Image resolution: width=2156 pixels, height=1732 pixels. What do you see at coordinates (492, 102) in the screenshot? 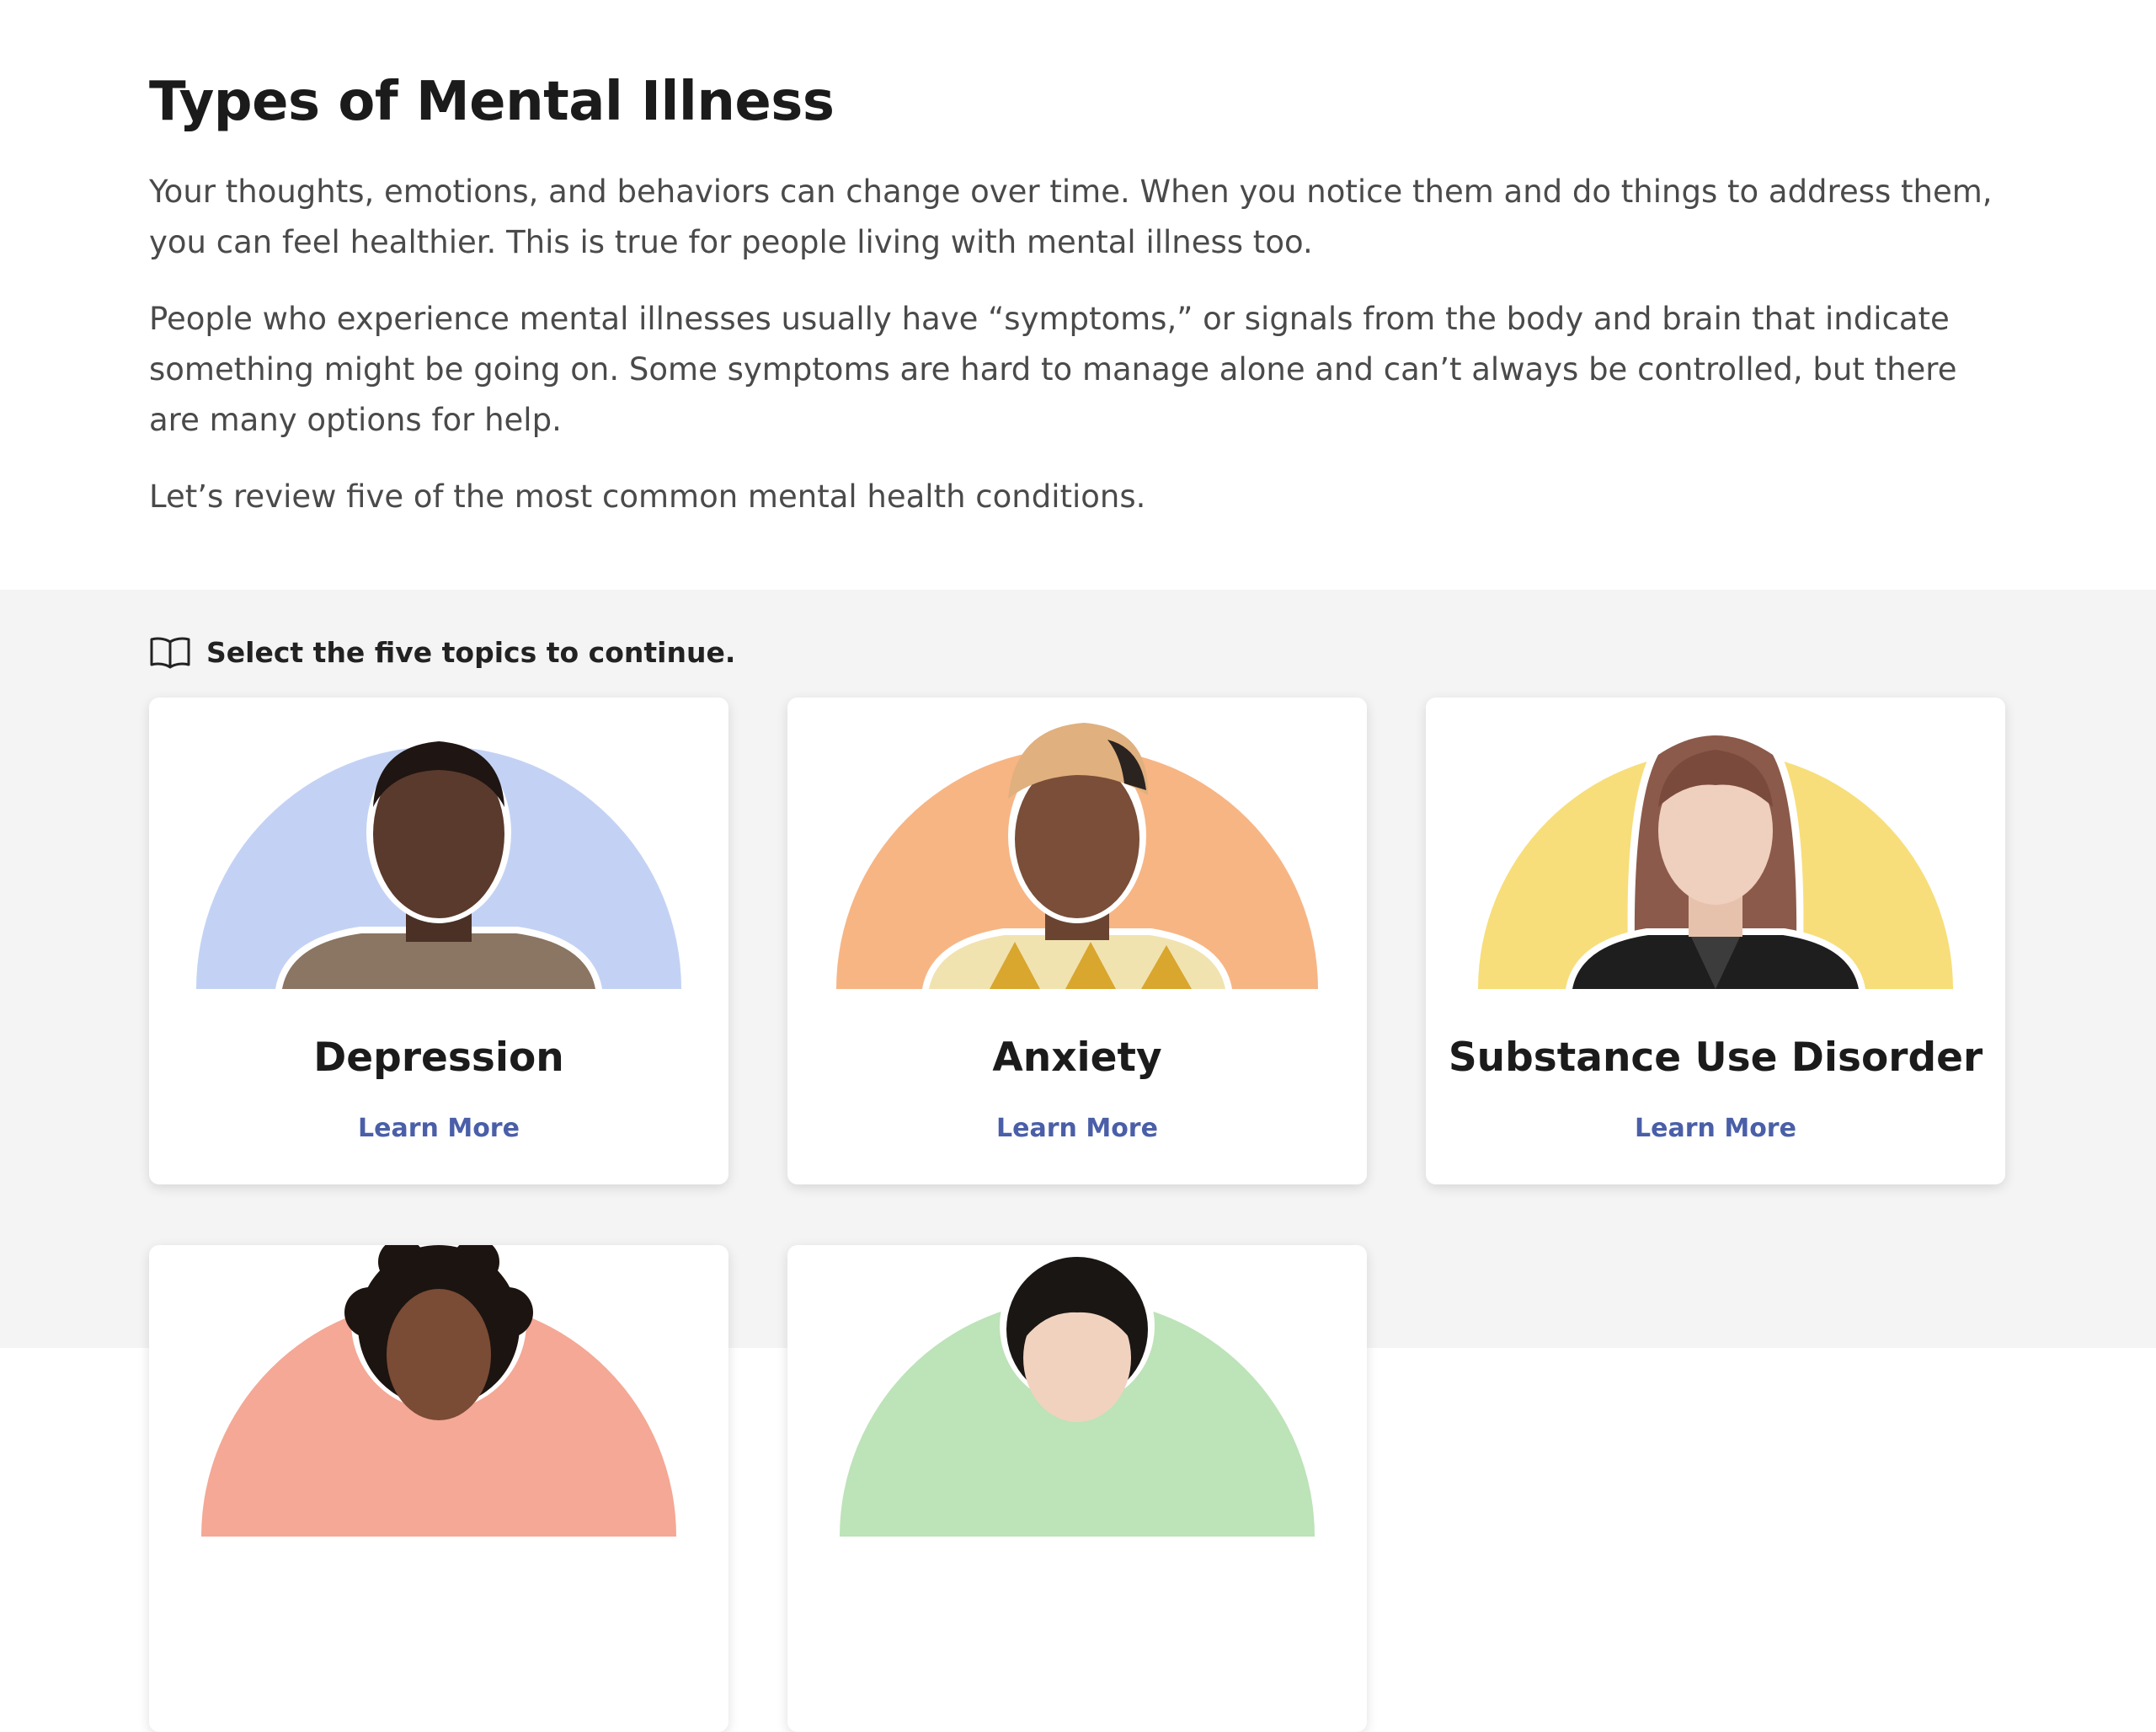
I see `page-title: Types of Mental Illness` at bounding box center [492, 102].